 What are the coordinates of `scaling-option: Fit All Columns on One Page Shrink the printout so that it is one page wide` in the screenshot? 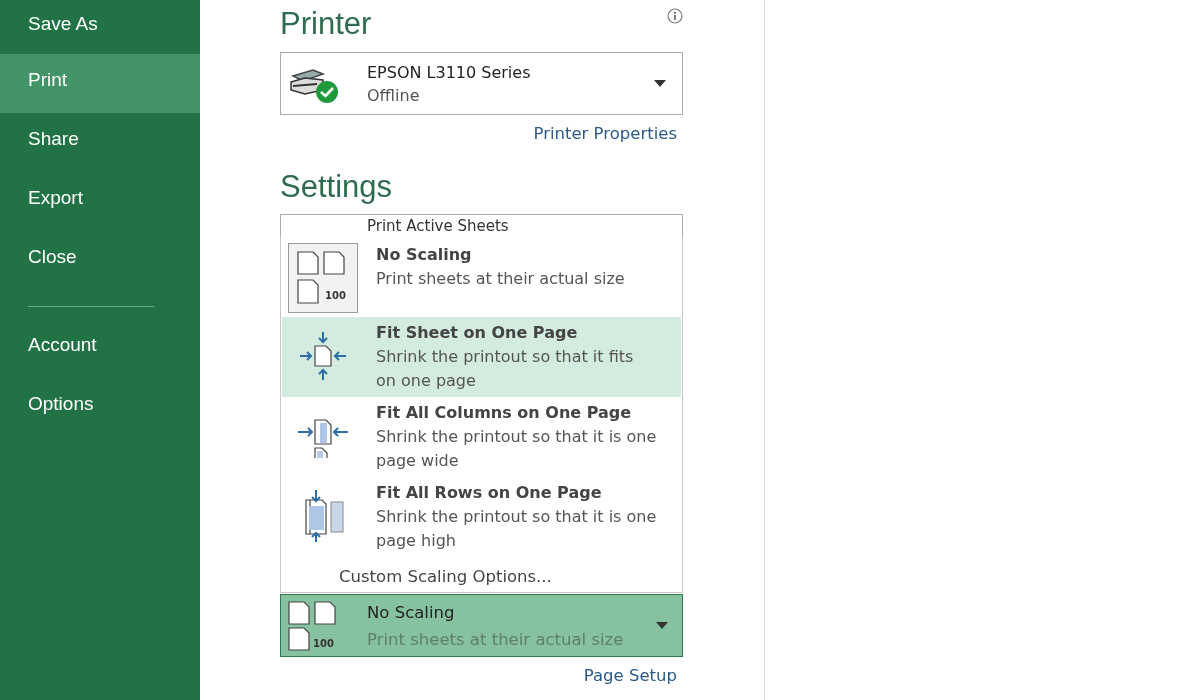 It's located at (481, 437).